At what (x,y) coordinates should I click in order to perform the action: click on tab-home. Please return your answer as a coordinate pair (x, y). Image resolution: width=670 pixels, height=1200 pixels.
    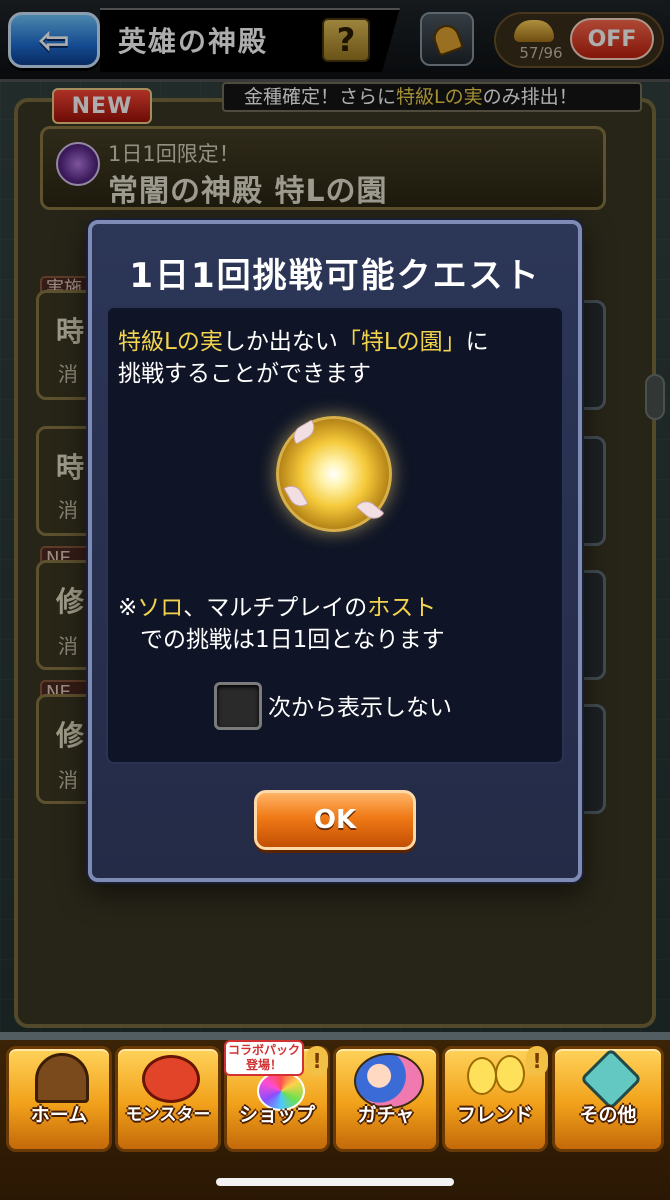
    Looking at the image, I should click on (59, 1099).